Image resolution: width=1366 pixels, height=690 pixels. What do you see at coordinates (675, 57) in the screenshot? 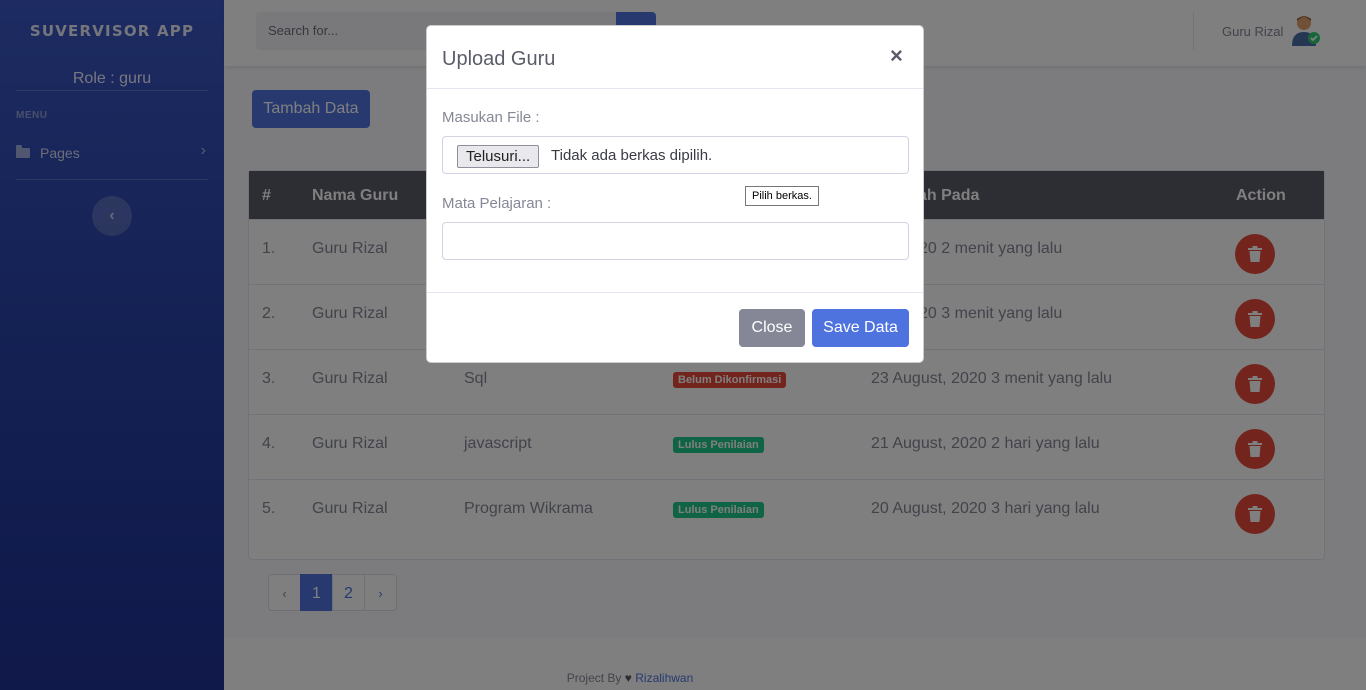
I see `modal-header: Upload Guru ×` at bounding box center [675, 57].